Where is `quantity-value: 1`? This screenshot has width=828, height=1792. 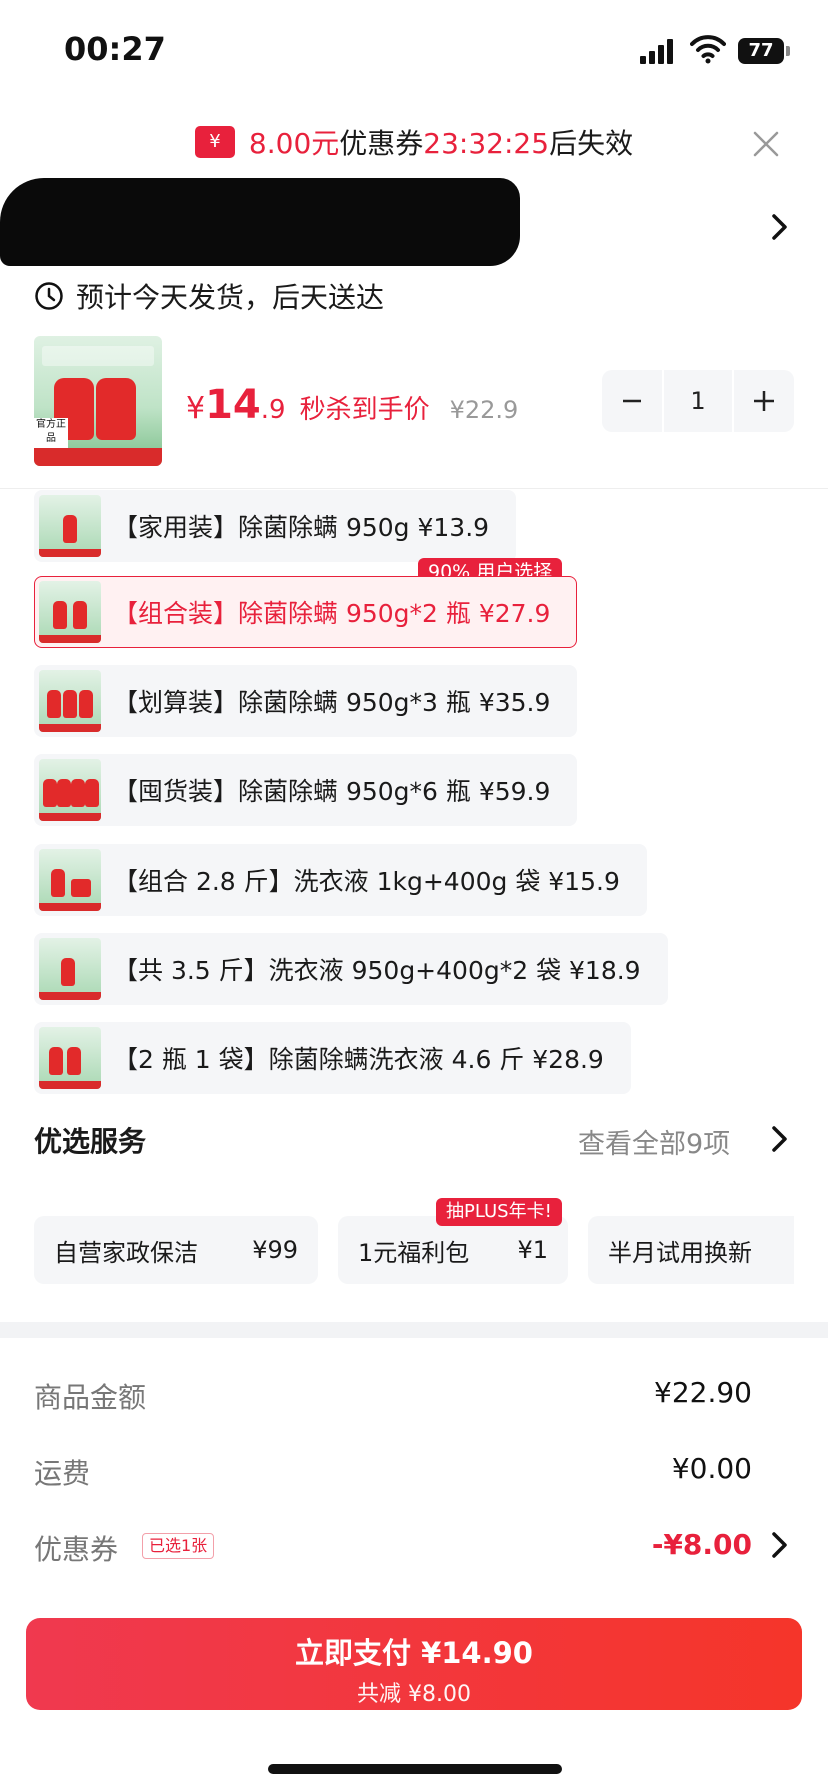 quantity-value: 1 is located at coordinates (698, 401).